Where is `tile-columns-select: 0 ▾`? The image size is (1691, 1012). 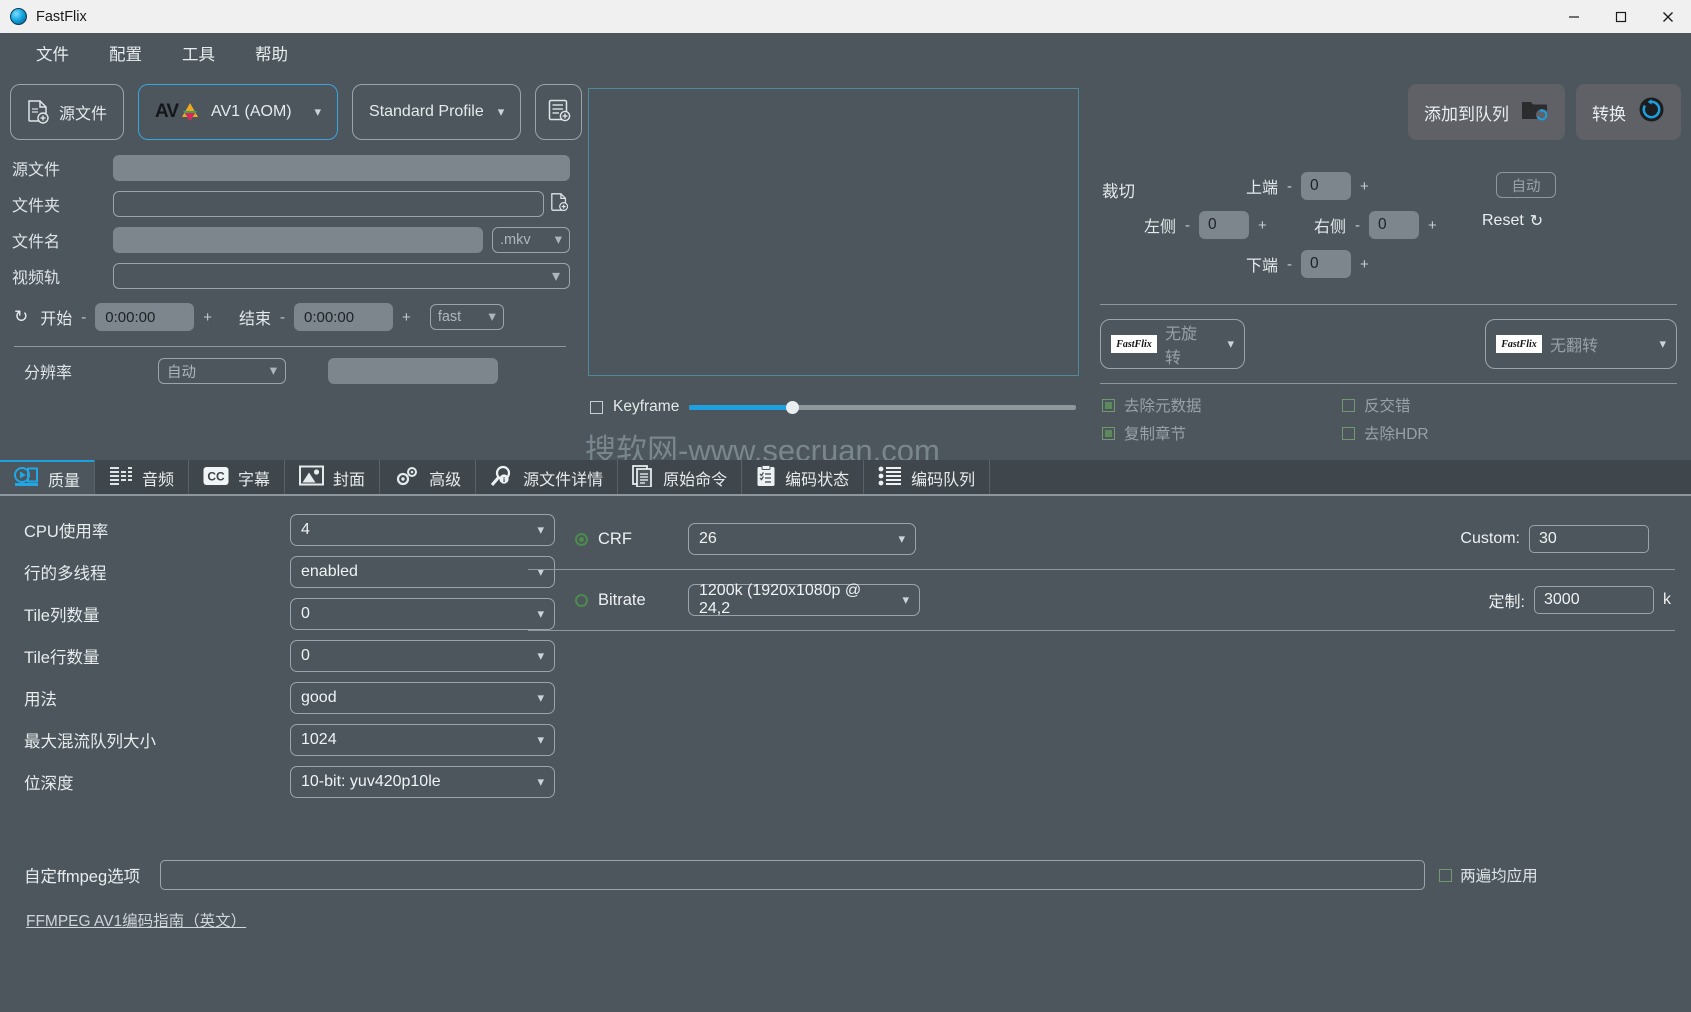 tile-columns-select: 0 ▾ is located at coordinates (422, 614).